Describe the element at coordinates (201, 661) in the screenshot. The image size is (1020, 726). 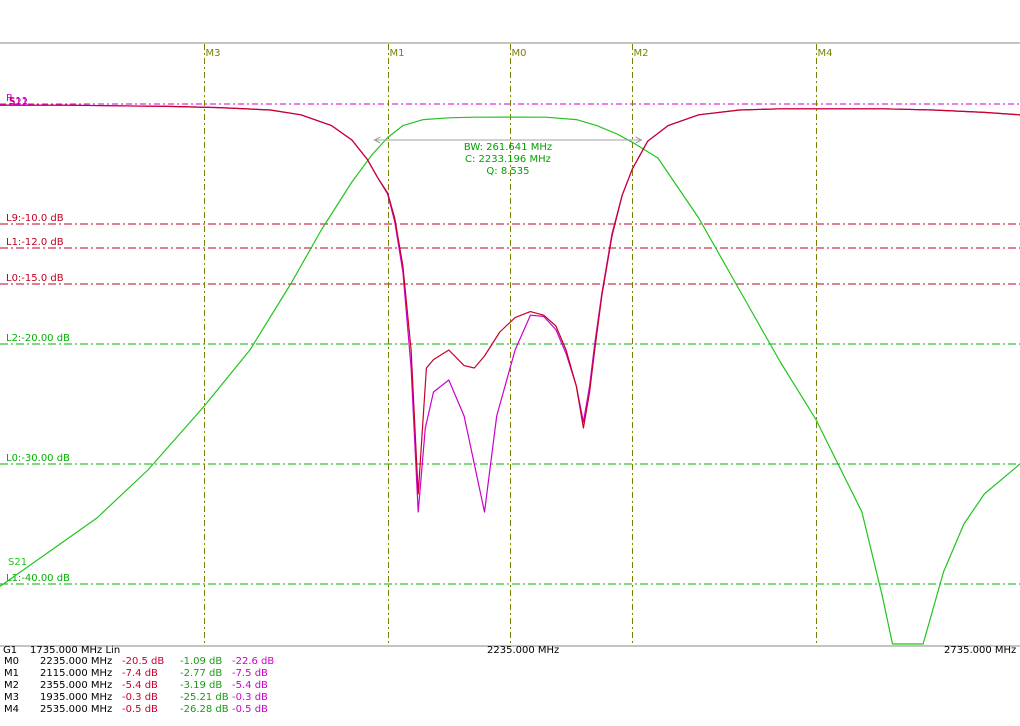
I see `marker-s21: -1.09 dB` at that location.